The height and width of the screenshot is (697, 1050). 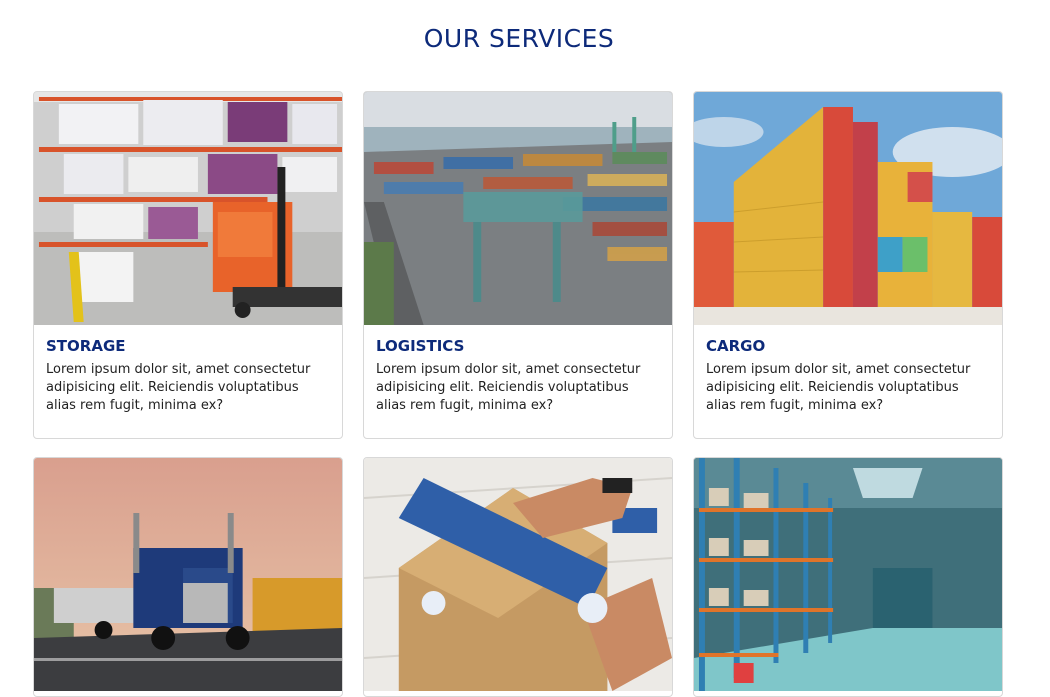 What do you see at coordinates (188, 208) in the screenshot?
I see `warehouse-forklift-image` at bounding box center [188, 208].